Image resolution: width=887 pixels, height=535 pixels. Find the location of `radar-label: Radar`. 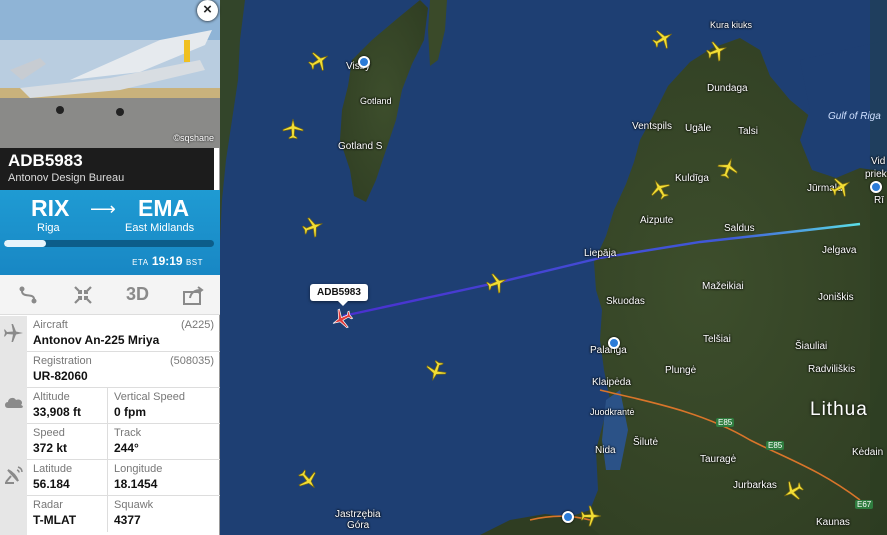

radar-label: Radar is located at coordinates (48, 505).